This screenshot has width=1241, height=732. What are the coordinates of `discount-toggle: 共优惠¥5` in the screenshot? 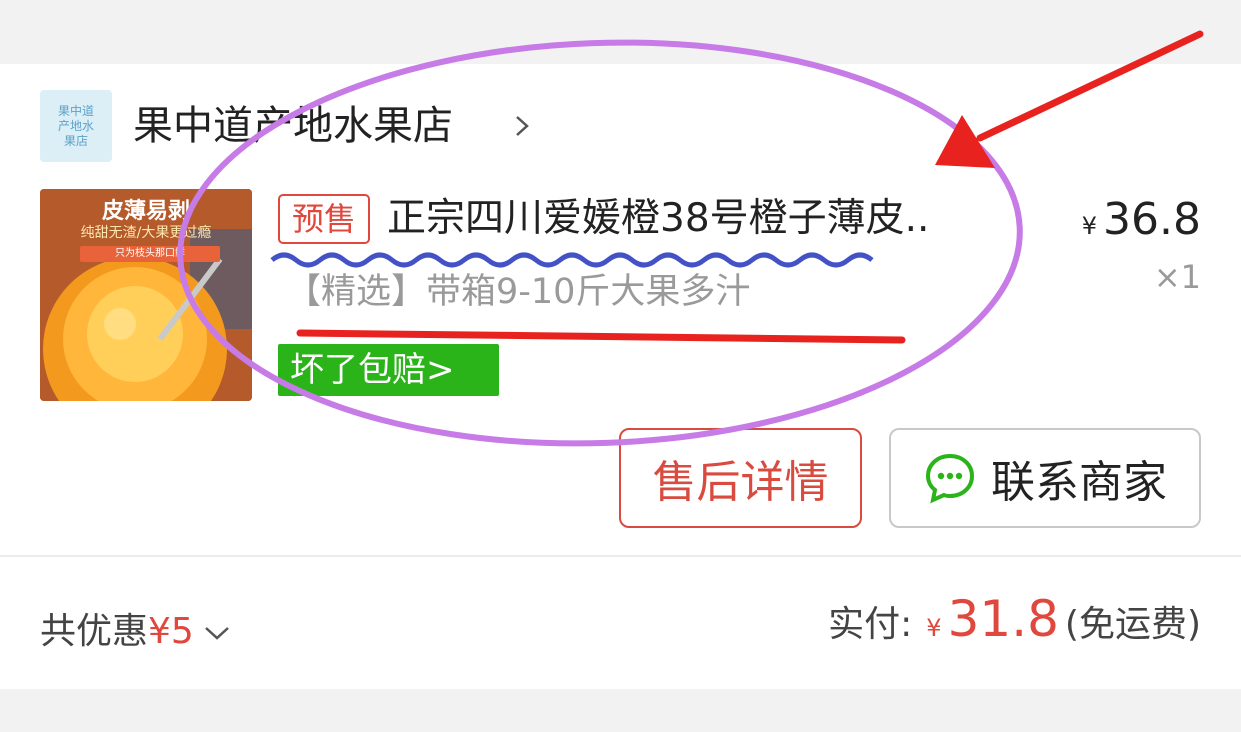 It's located at (136, 628).